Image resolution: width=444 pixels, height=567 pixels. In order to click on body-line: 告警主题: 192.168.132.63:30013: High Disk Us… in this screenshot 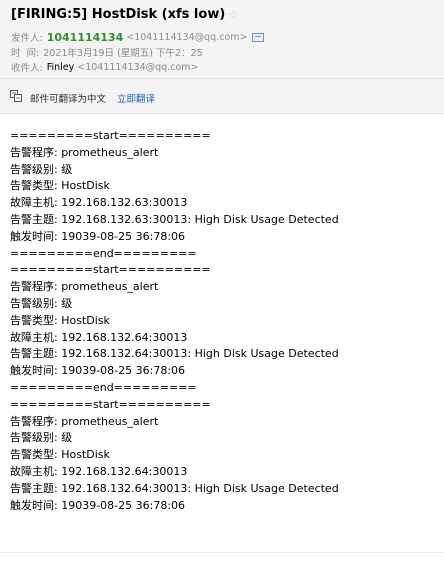, I will do `click(174, 219)`.